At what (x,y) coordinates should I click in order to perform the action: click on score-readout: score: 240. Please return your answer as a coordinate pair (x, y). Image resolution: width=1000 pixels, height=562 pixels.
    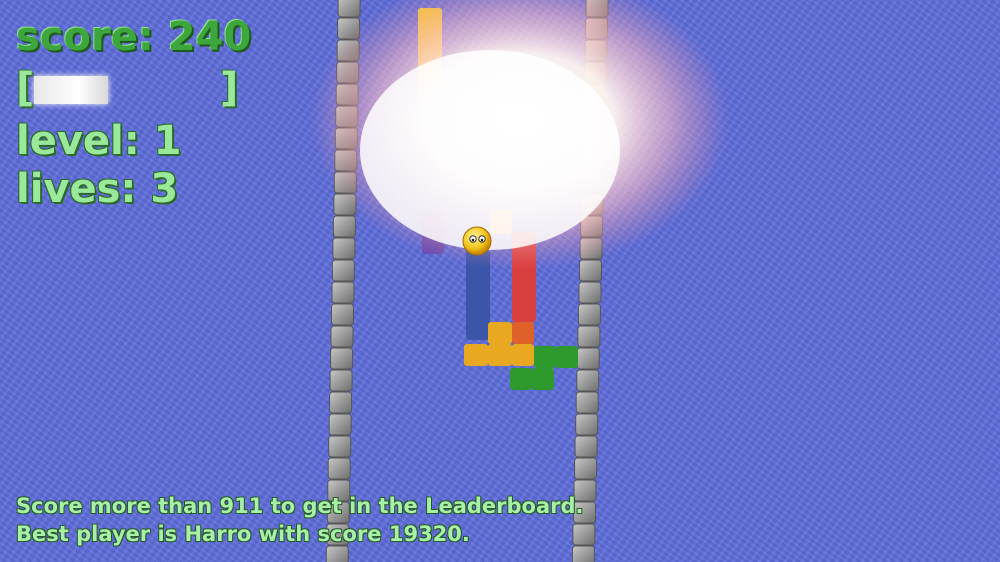
    Looking at the image, I should click on (134, 37).